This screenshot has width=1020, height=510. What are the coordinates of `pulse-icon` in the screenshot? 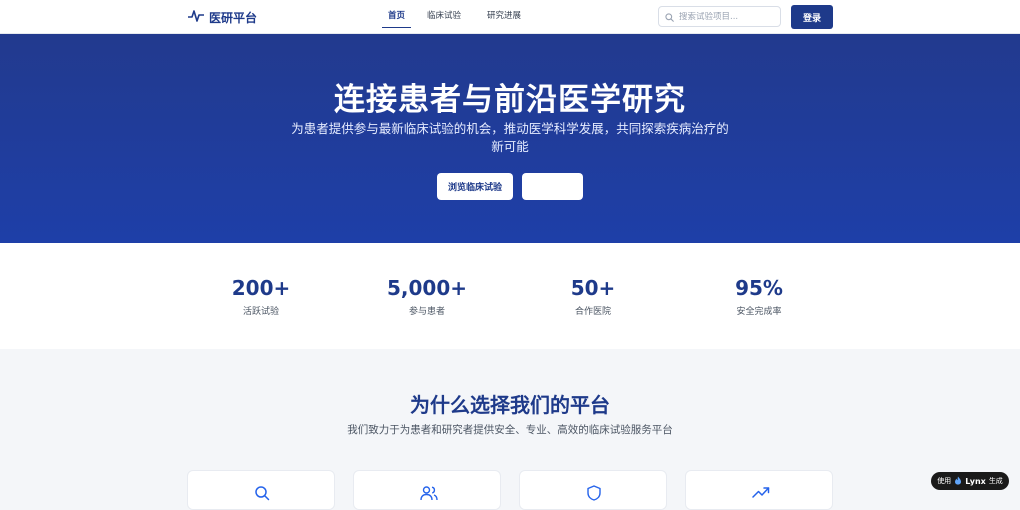 It's located at (196, 17).